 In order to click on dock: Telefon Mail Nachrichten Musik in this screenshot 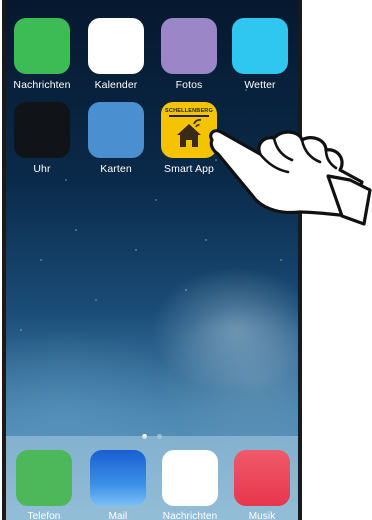, I will do `click(152, 478)`.